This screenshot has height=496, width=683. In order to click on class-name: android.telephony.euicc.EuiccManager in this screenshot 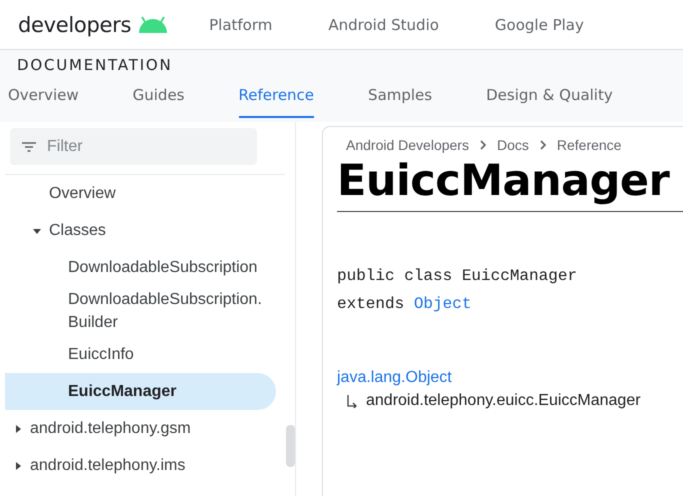, I will do `click(503, 401)`.